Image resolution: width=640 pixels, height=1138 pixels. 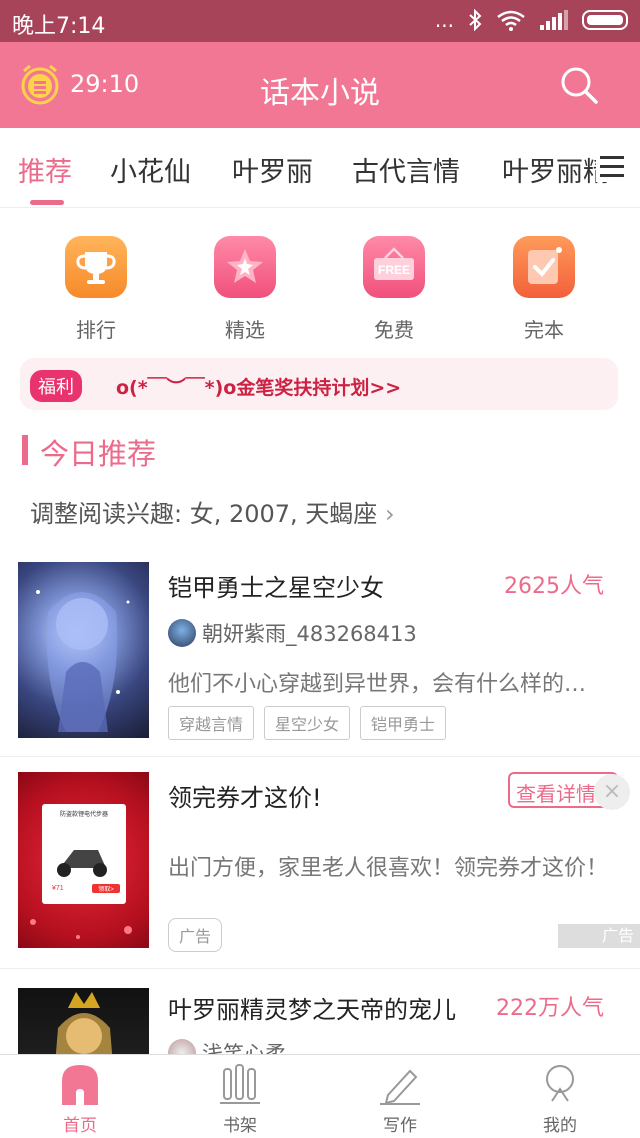 What do you see at coordinates (544, 267) in the screenshot?
I see `completed-check-icon` at bounding box center [544, 267].